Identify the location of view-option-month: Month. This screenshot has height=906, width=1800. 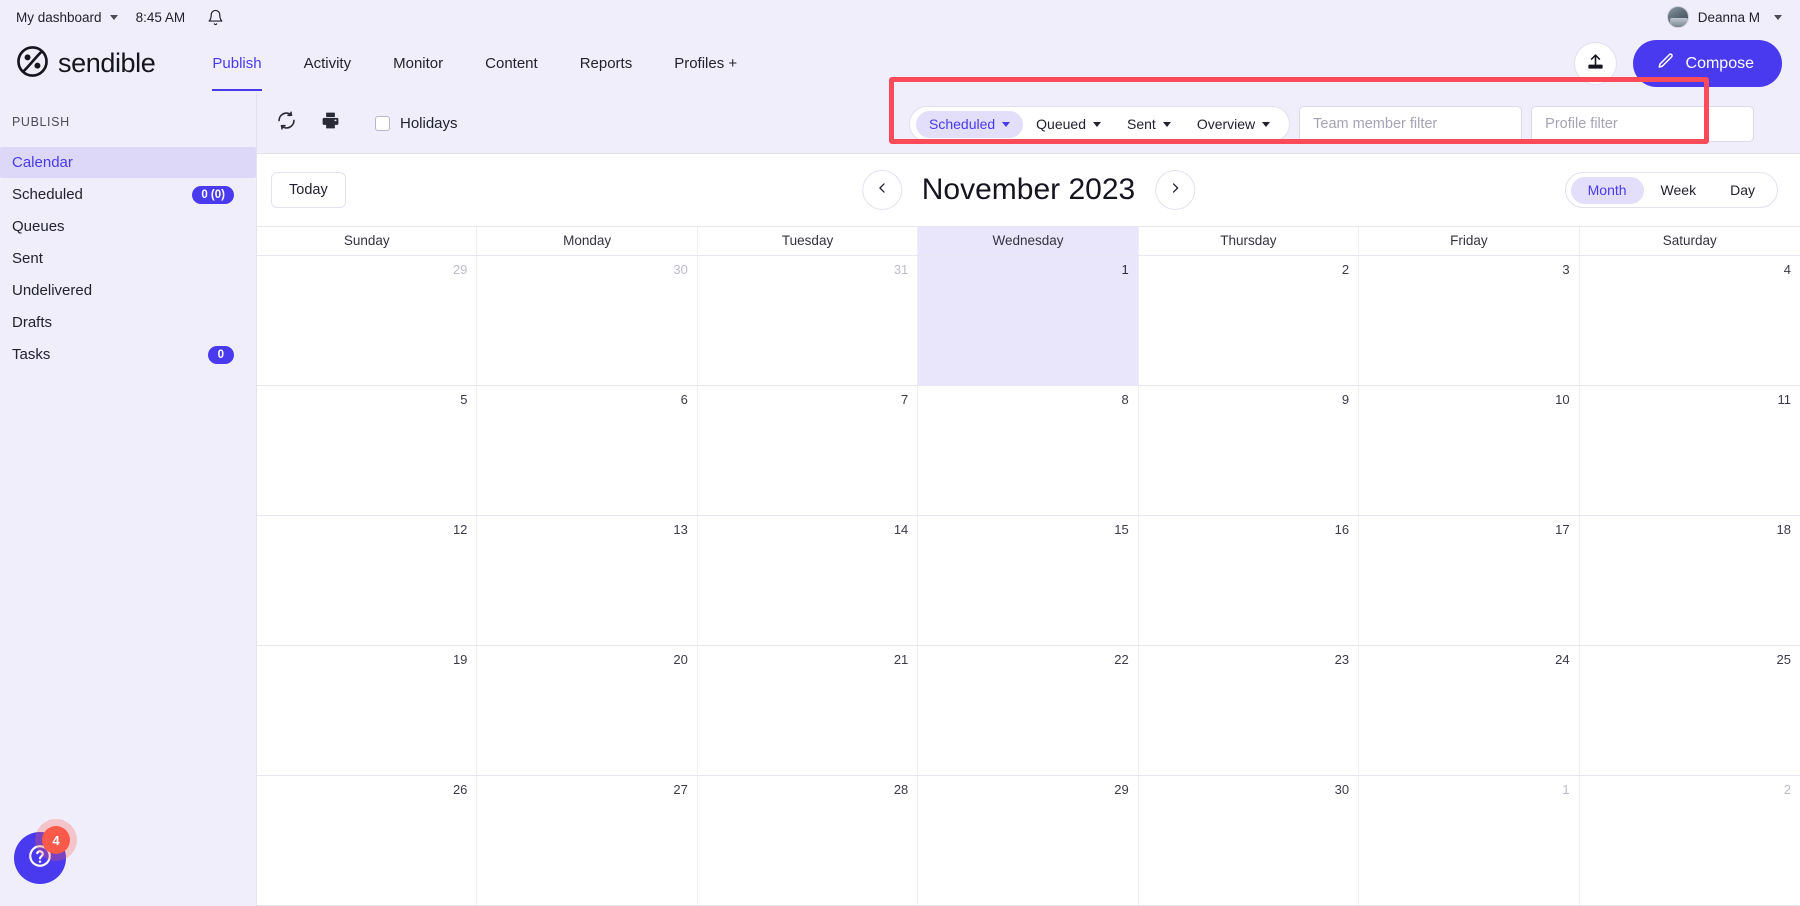
(1607, 190).